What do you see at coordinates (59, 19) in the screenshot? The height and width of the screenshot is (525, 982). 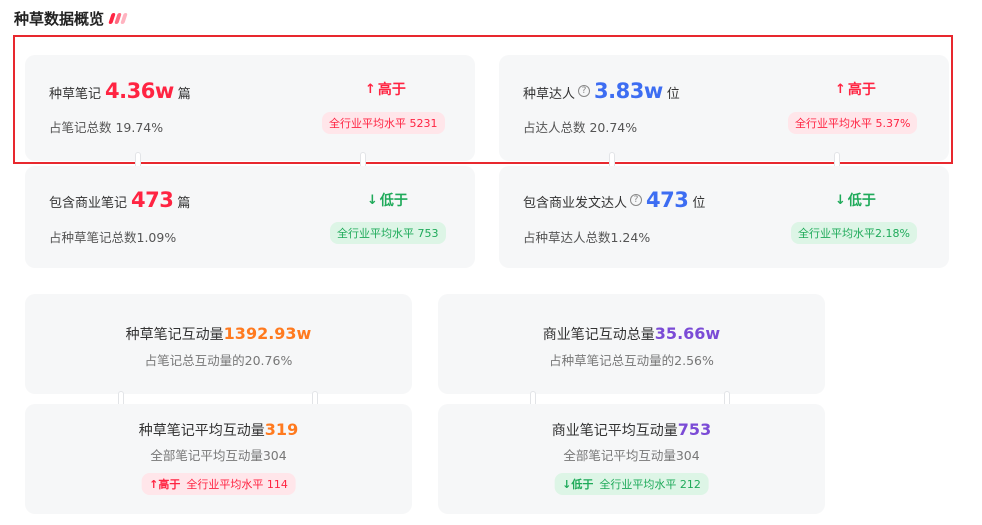 I see `page-title-text: 种草数据概览` at bounding box center [59, 19].